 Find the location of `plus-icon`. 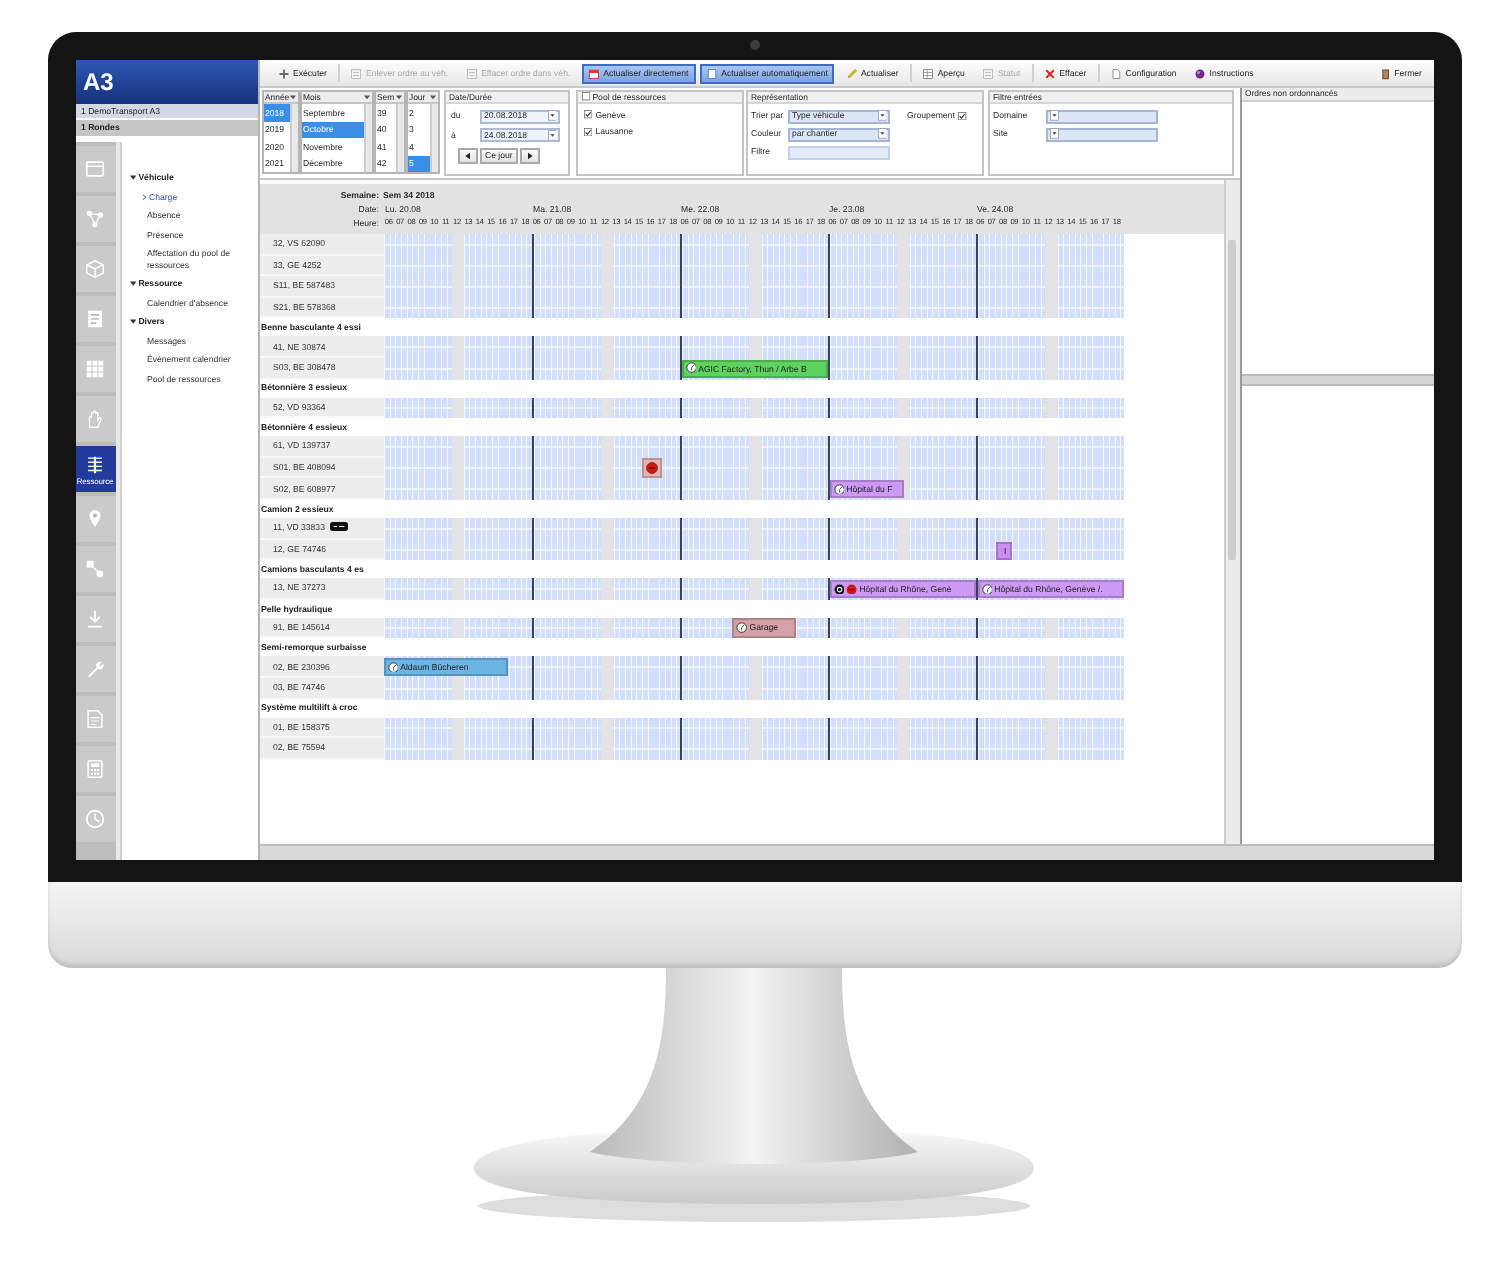

plus-icon is located at coordinates (284, 73).